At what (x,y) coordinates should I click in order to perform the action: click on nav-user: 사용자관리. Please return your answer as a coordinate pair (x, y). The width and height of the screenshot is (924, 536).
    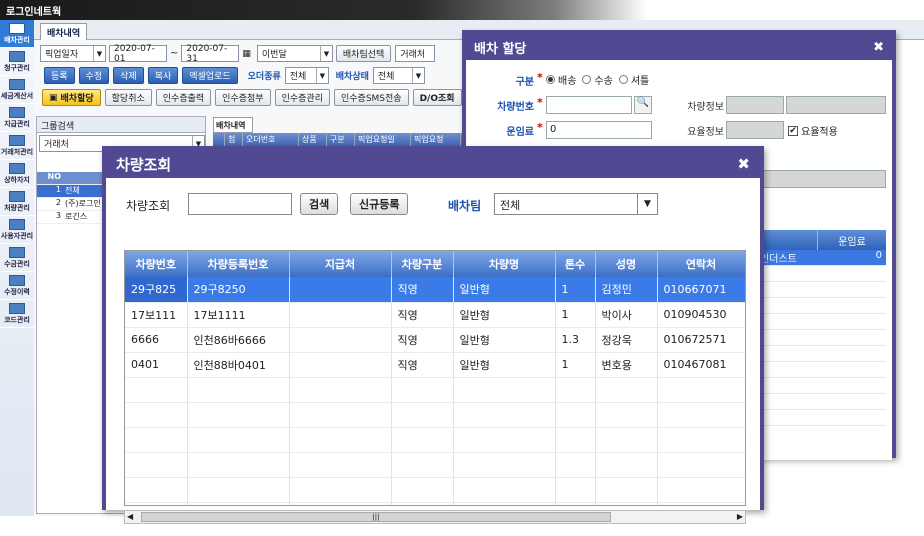
    Looking at the image, I should click on (17, 230).